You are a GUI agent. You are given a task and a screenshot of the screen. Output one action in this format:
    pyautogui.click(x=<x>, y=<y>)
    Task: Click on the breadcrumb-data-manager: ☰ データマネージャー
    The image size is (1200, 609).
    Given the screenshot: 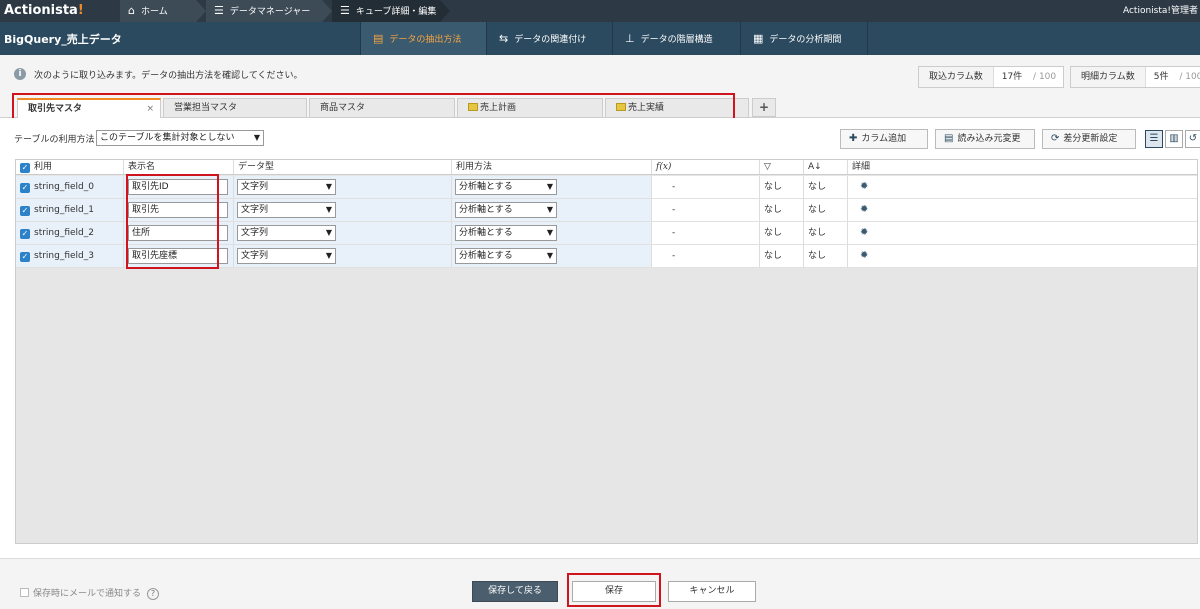 What is the action you would take?
    pyautogui.click(x=264, y=11)
    